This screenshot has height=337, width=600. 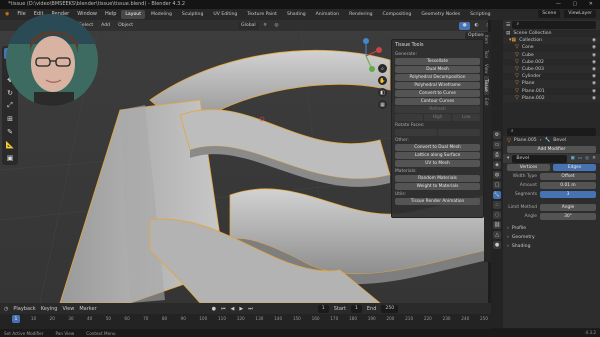 I want to click on edges-toggle: Edges, so click(x=574, y=167).